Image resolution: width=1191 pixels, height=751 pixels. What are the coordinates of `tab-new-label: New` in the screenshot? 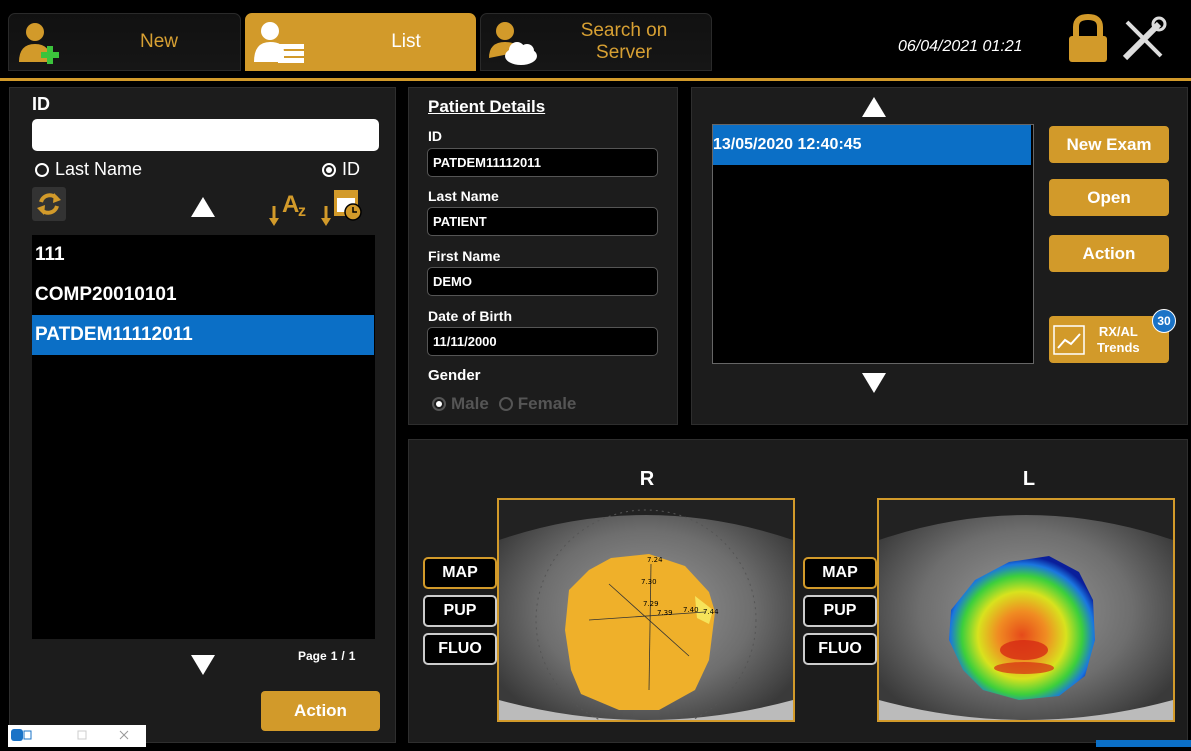 It's located at (158, 41).